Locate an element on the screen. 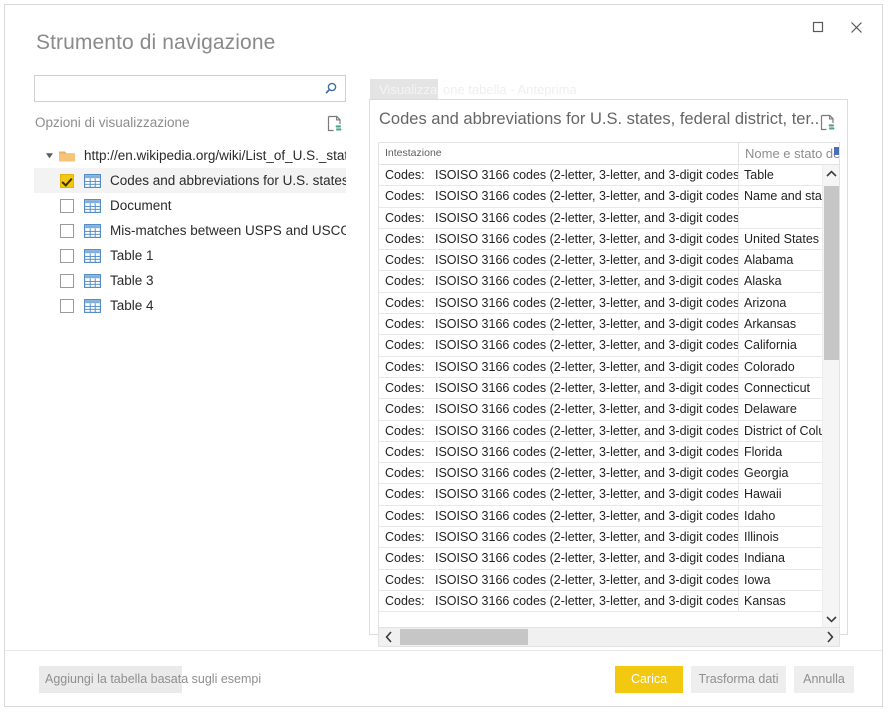  tree-item-label: Document is located at coordinates (141, 205).